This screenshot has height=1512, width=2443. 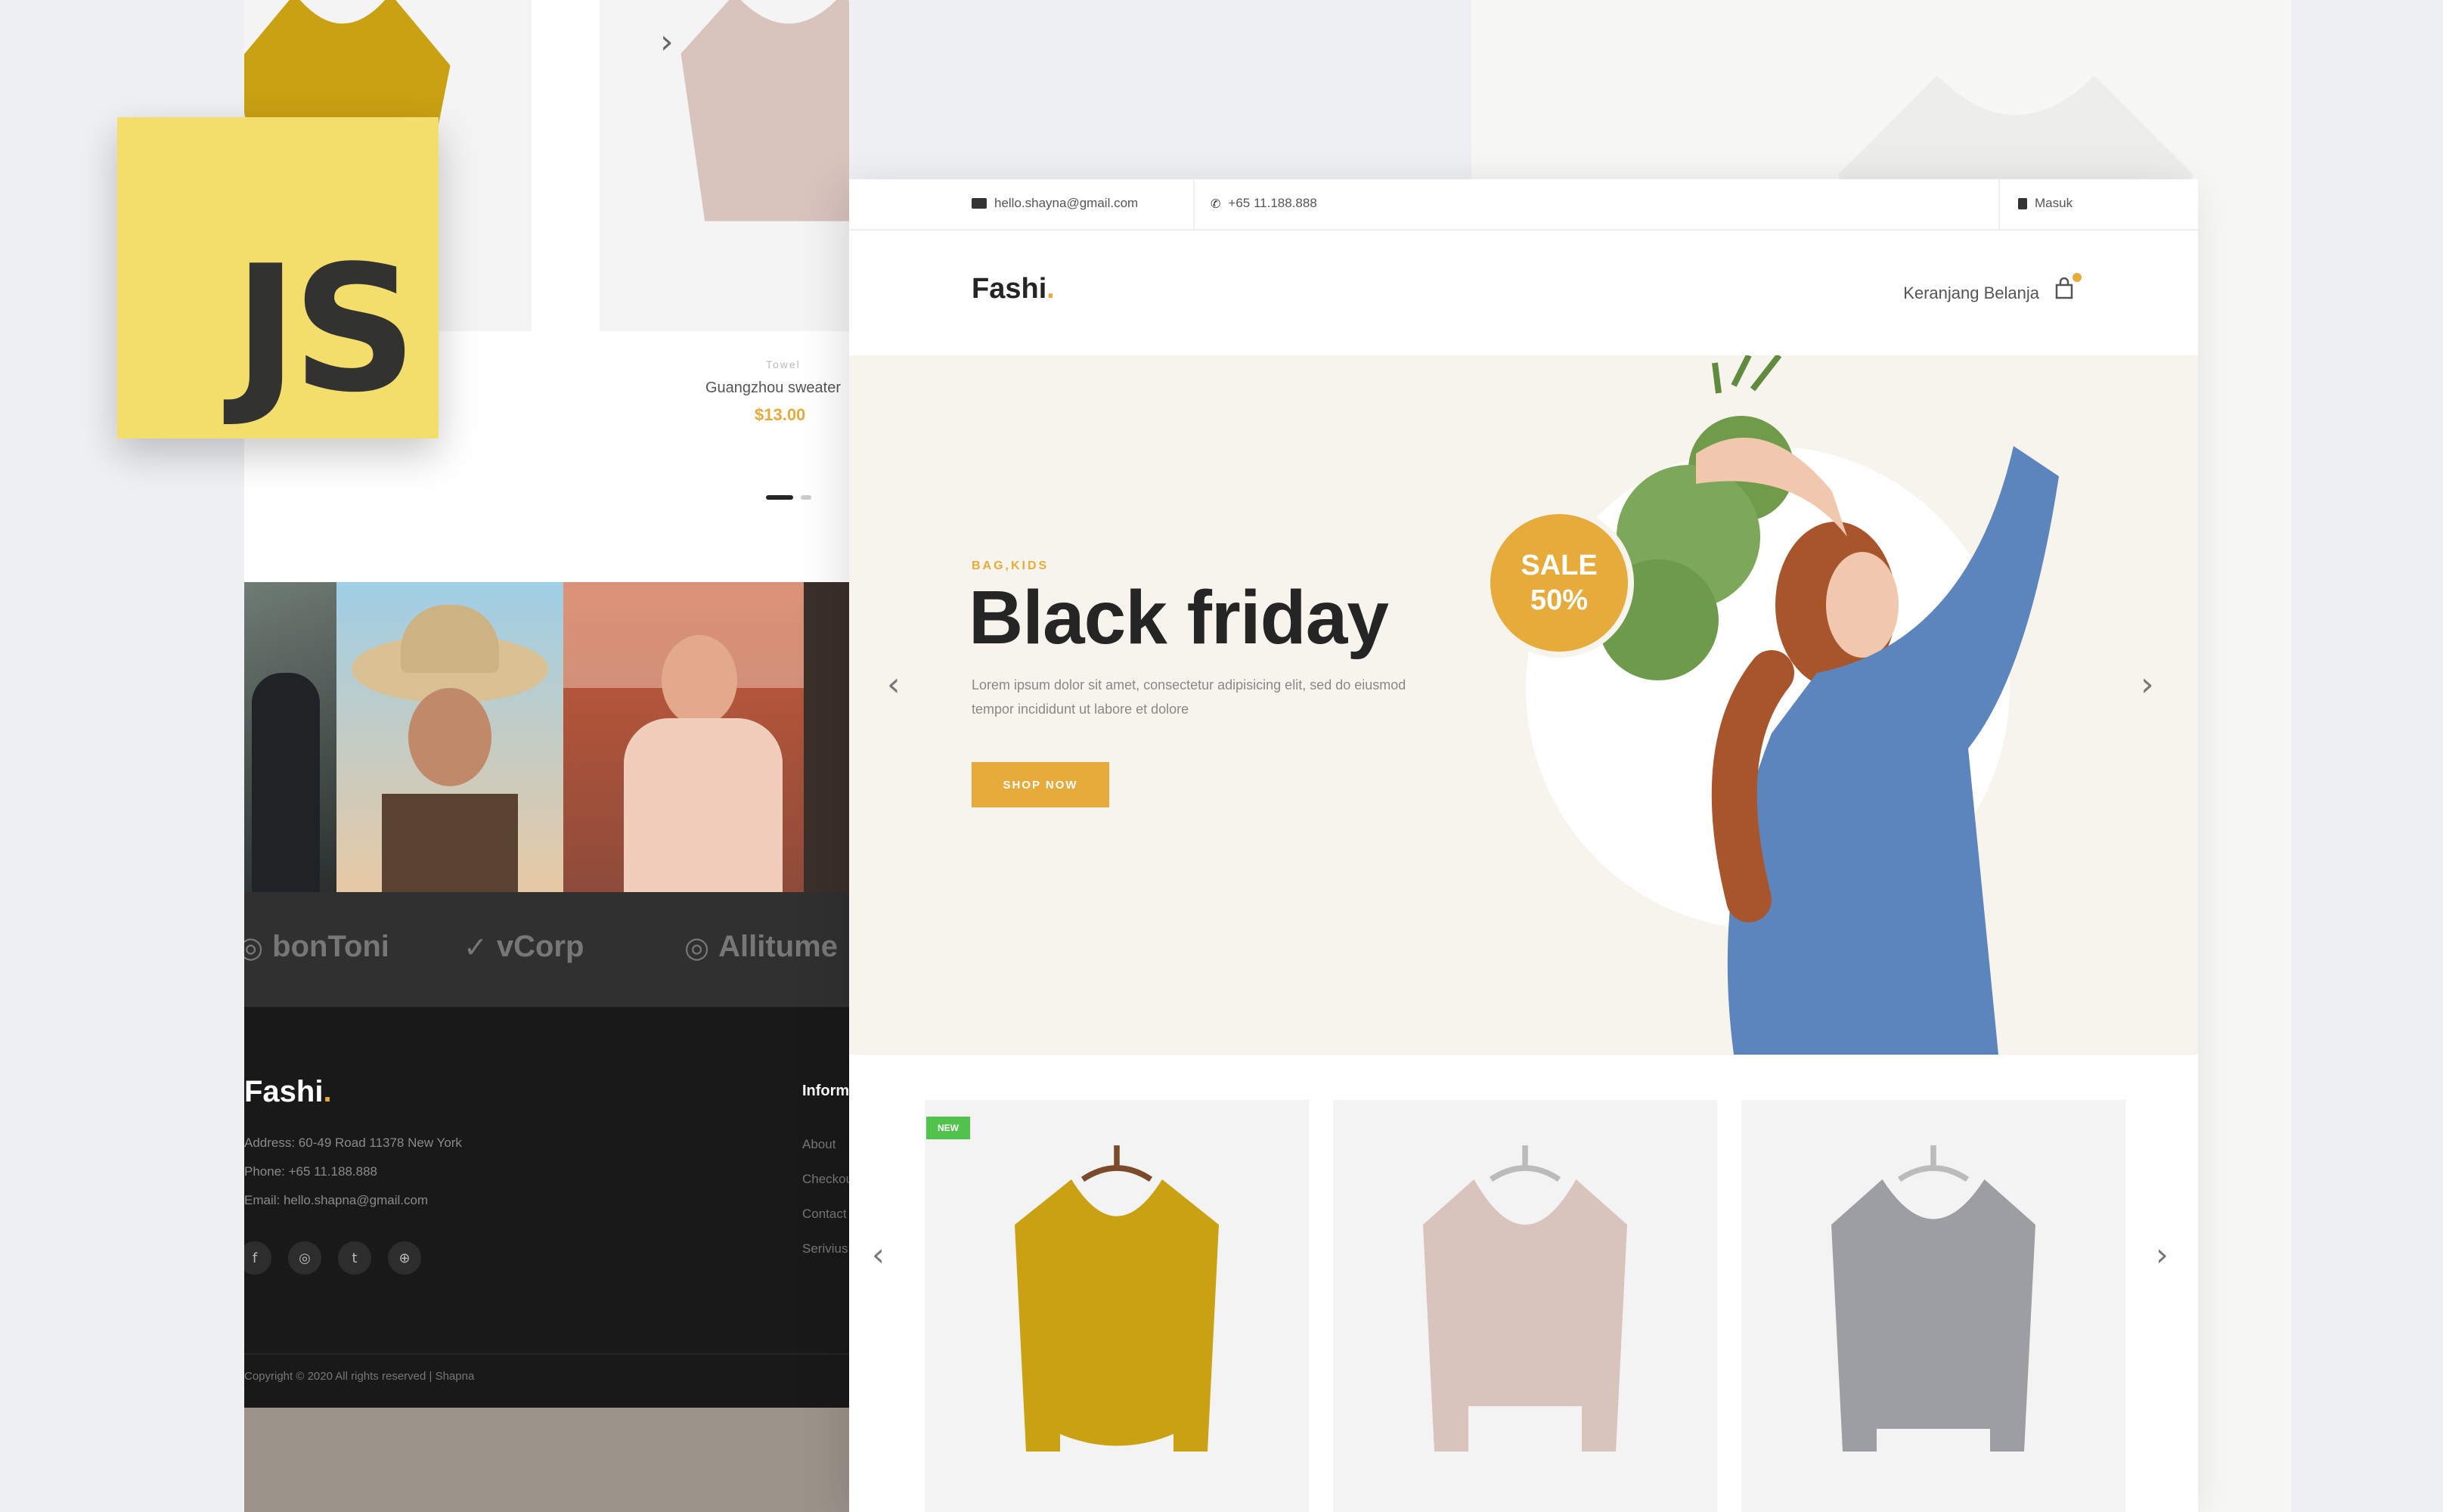 I want to click on footer-phone: Phone: +65 11.188.888, so click(x=310, y=1171).